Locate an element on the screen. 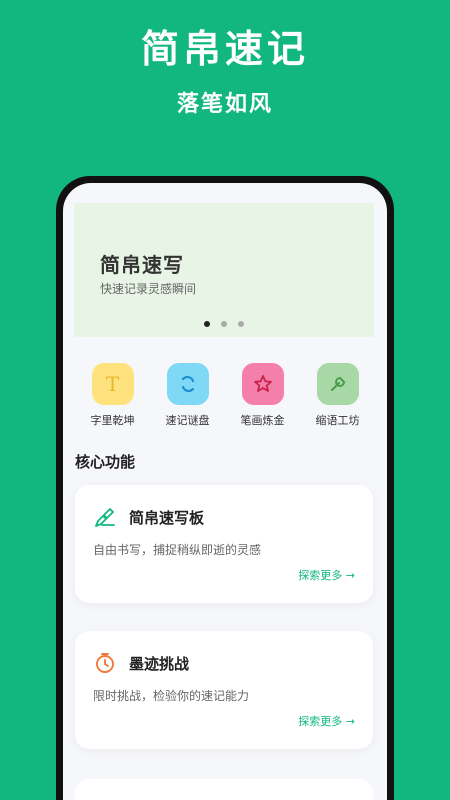  card-header: 墨迹挑战 is located at coordinates (141, 663).